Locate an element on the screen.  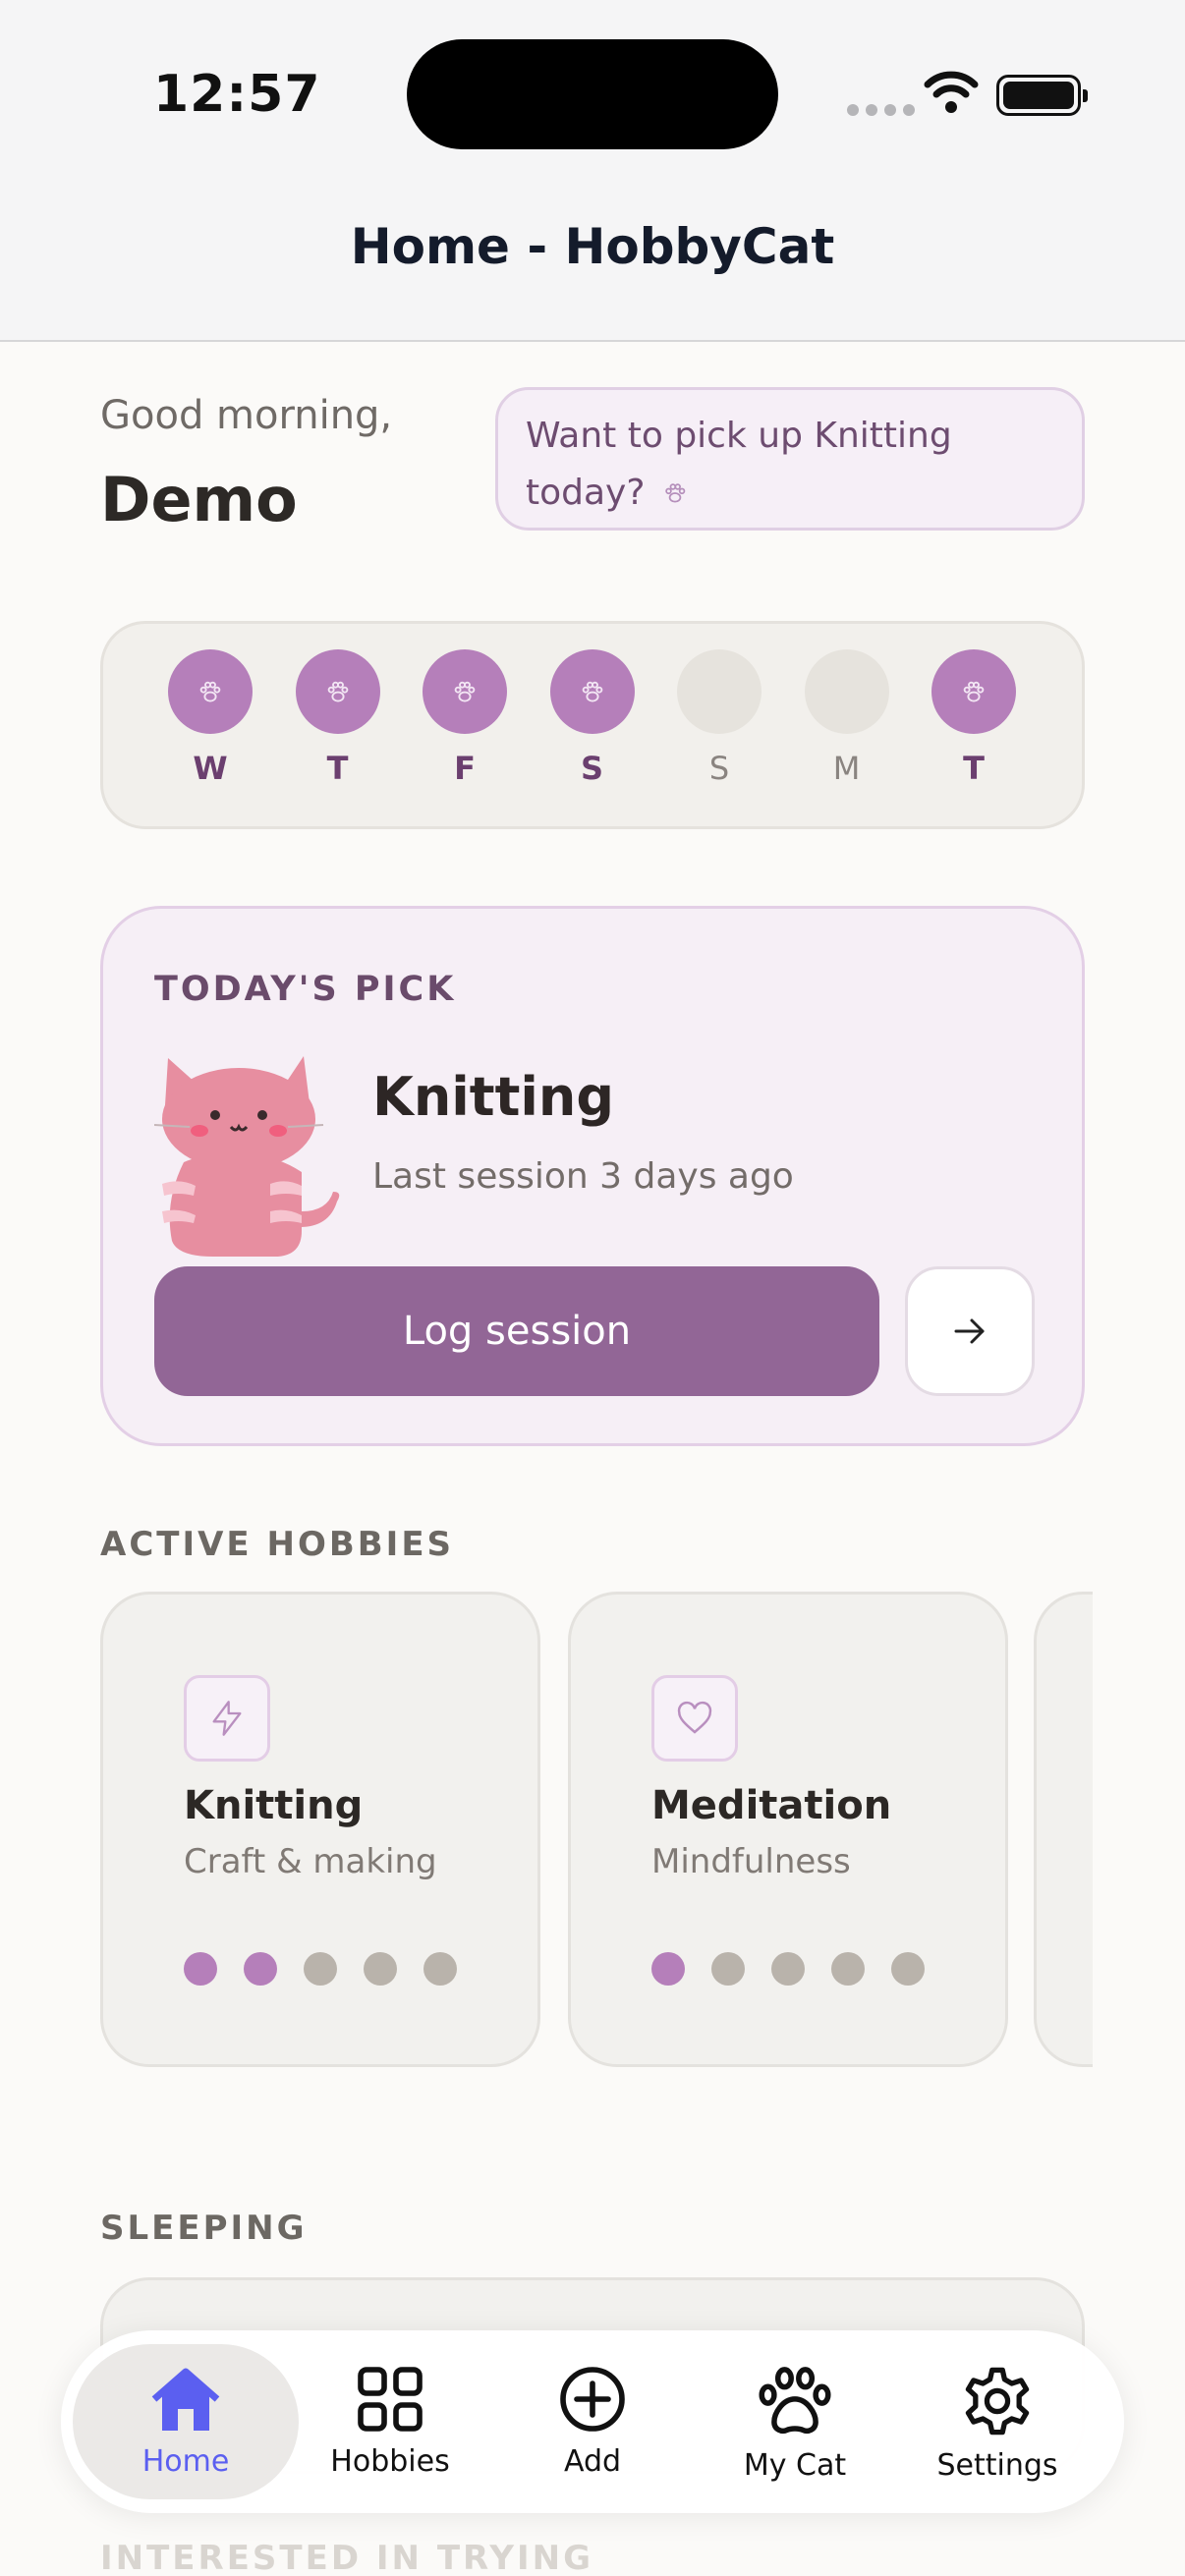
tab-settings: Settings is located at coordinates (997, 2421).